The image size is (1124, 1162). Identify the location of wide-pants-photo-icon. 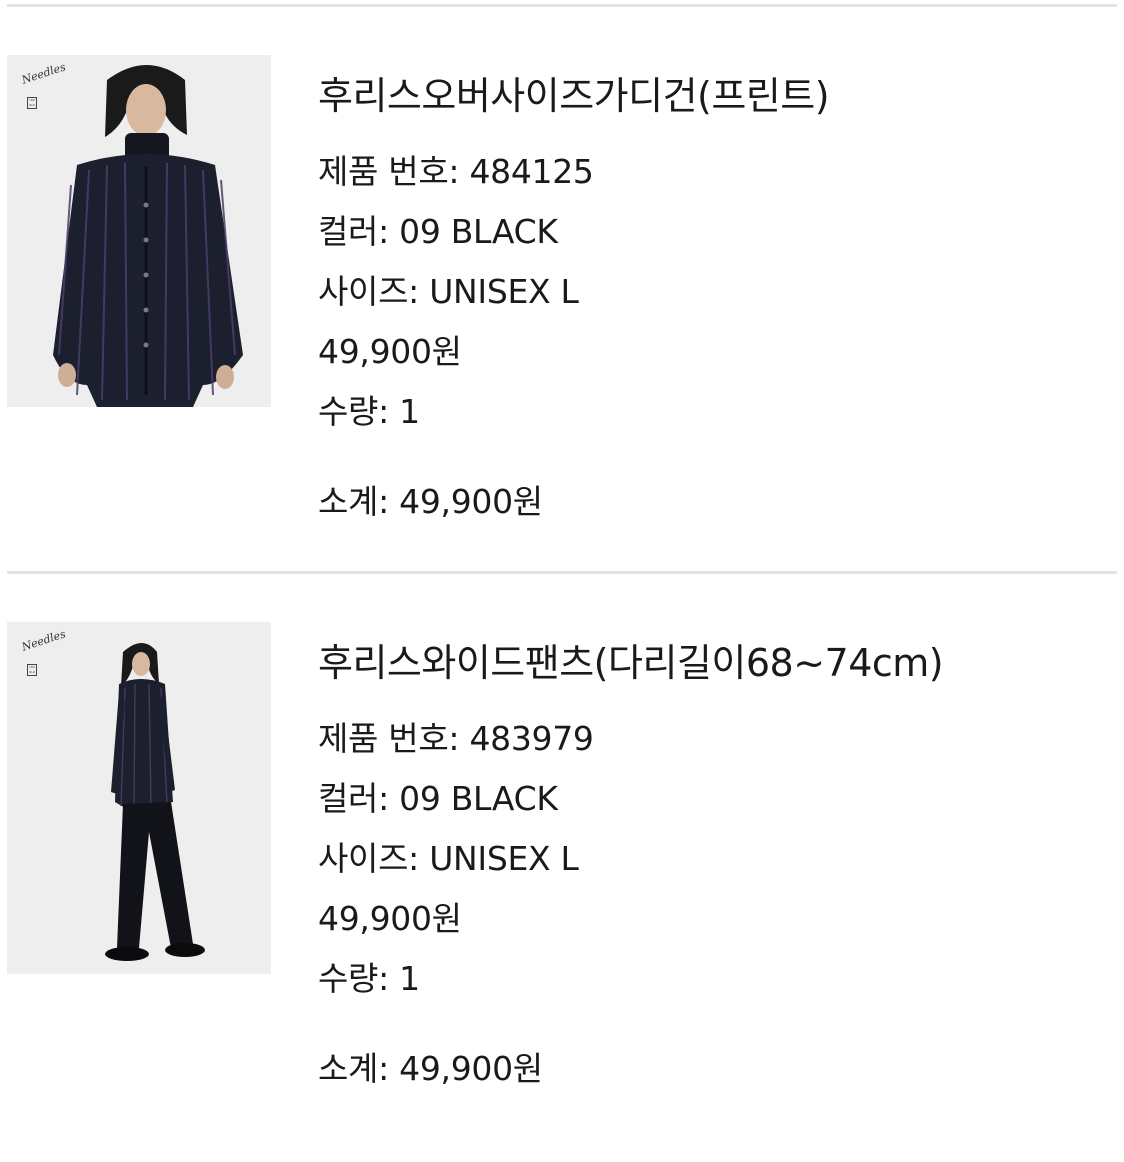
(155, 802).